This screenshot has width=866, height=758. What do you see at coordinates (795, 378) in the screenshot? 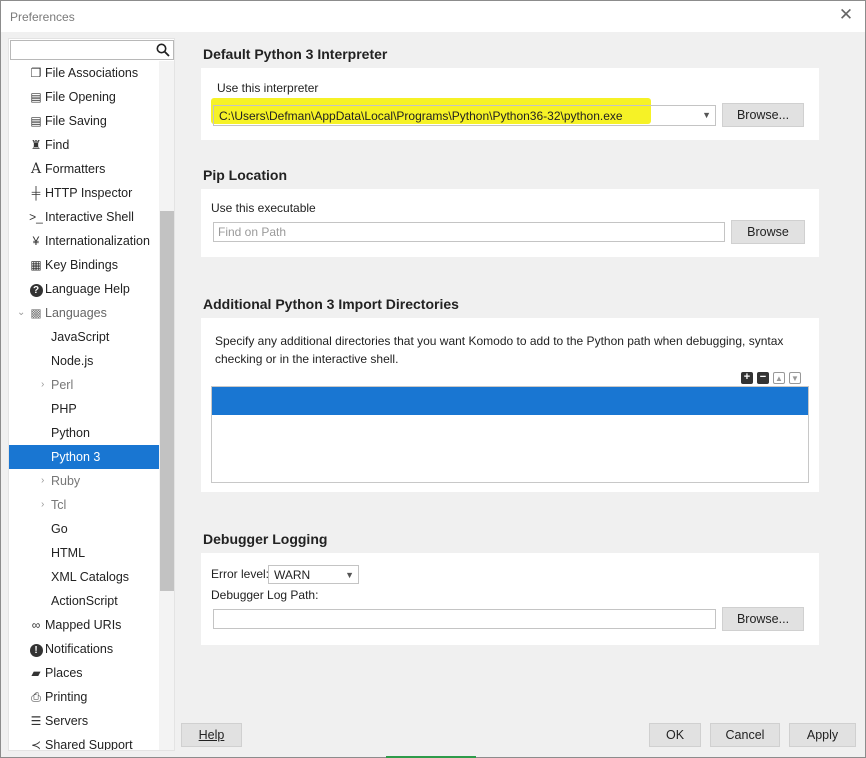
I see `move-down-icon: ▼` at bounding box center [795, 378].